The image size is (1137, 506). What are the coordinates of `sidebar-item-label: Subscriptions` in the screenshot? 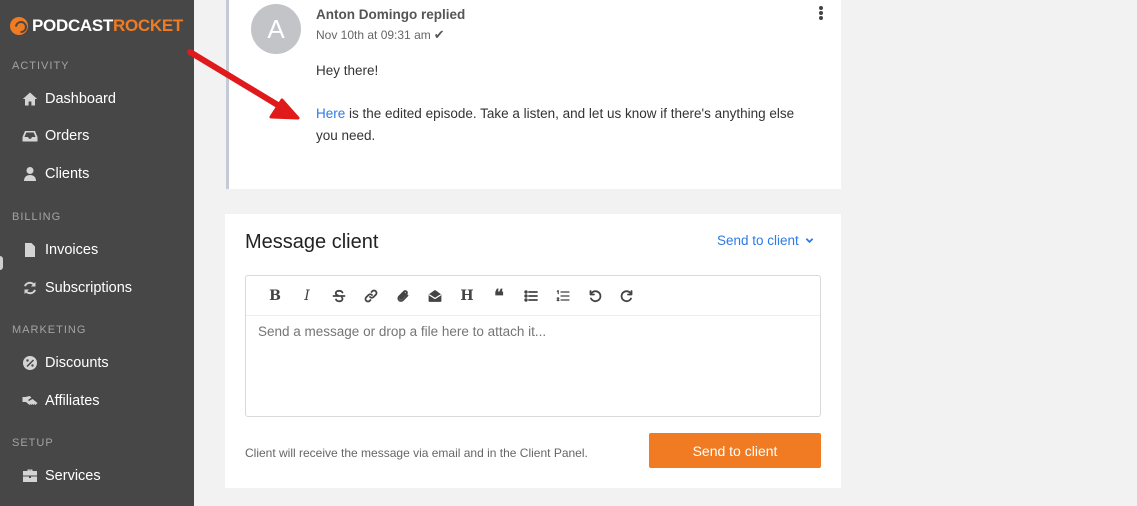 It's located at (89, 288).